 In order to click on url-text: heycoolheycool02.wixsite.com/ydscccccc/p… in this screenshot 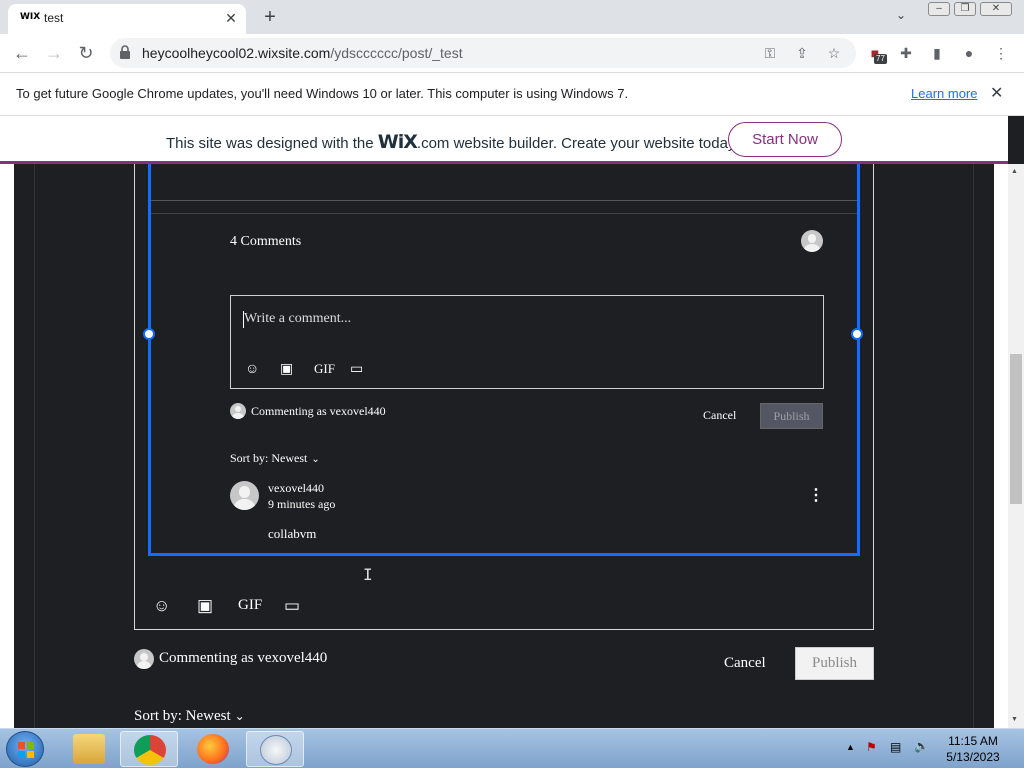, I will do `click(302, 53)`.